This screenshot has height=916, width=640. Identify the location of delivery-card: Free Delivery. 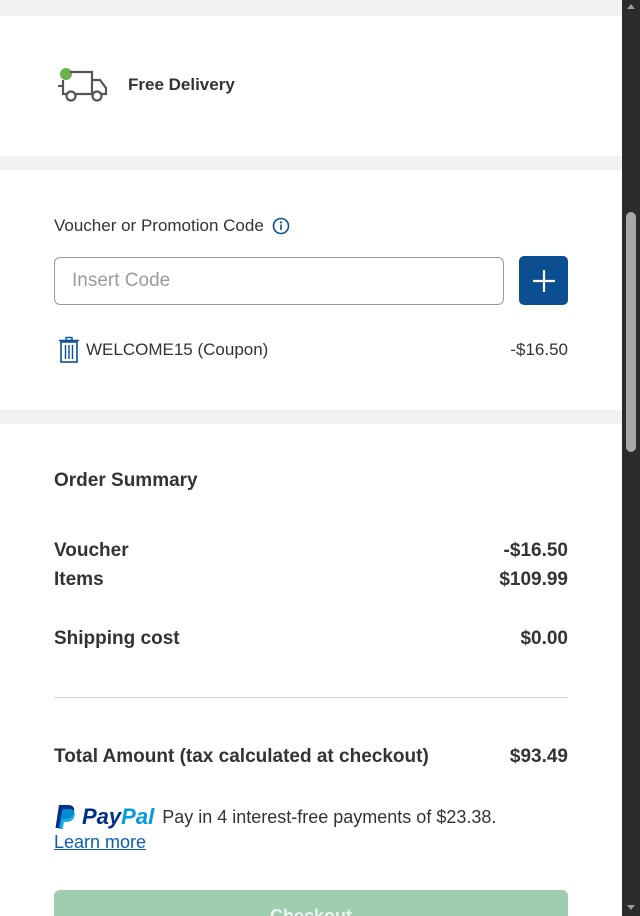
(311, 86).